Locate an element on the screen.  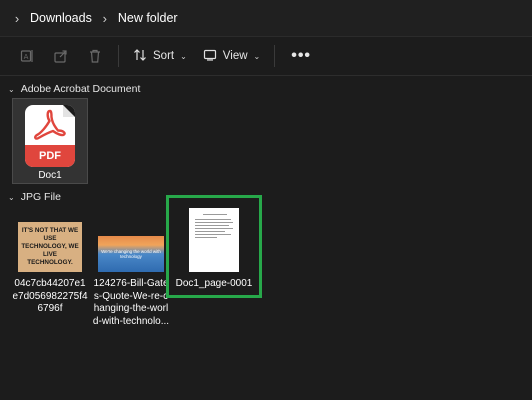
address-bar: › Downloads › New folder is located at coordinates (266, 18).